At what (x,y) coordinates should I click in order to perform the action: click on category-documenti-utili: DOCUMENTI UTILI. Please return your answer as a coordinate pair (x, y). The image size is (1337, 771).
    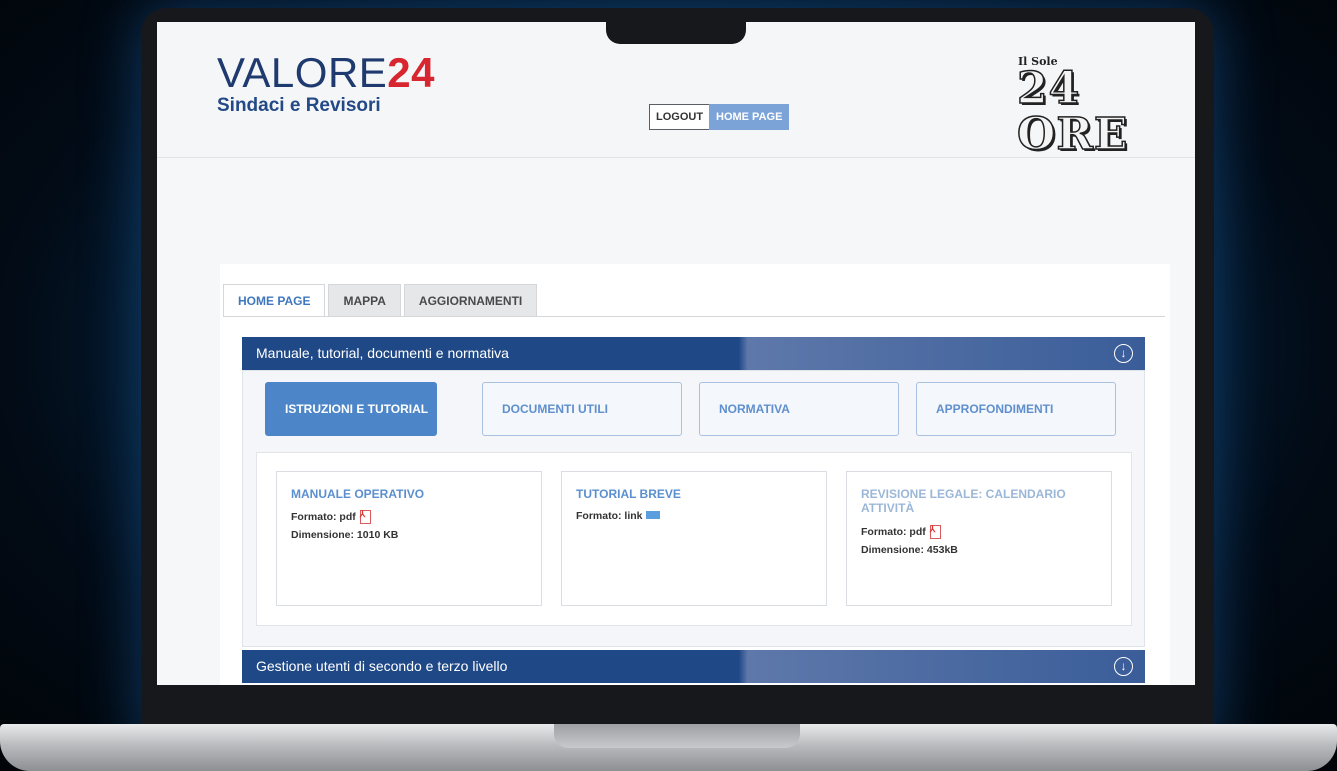
    Looking at the image, I should click on (582, 409).